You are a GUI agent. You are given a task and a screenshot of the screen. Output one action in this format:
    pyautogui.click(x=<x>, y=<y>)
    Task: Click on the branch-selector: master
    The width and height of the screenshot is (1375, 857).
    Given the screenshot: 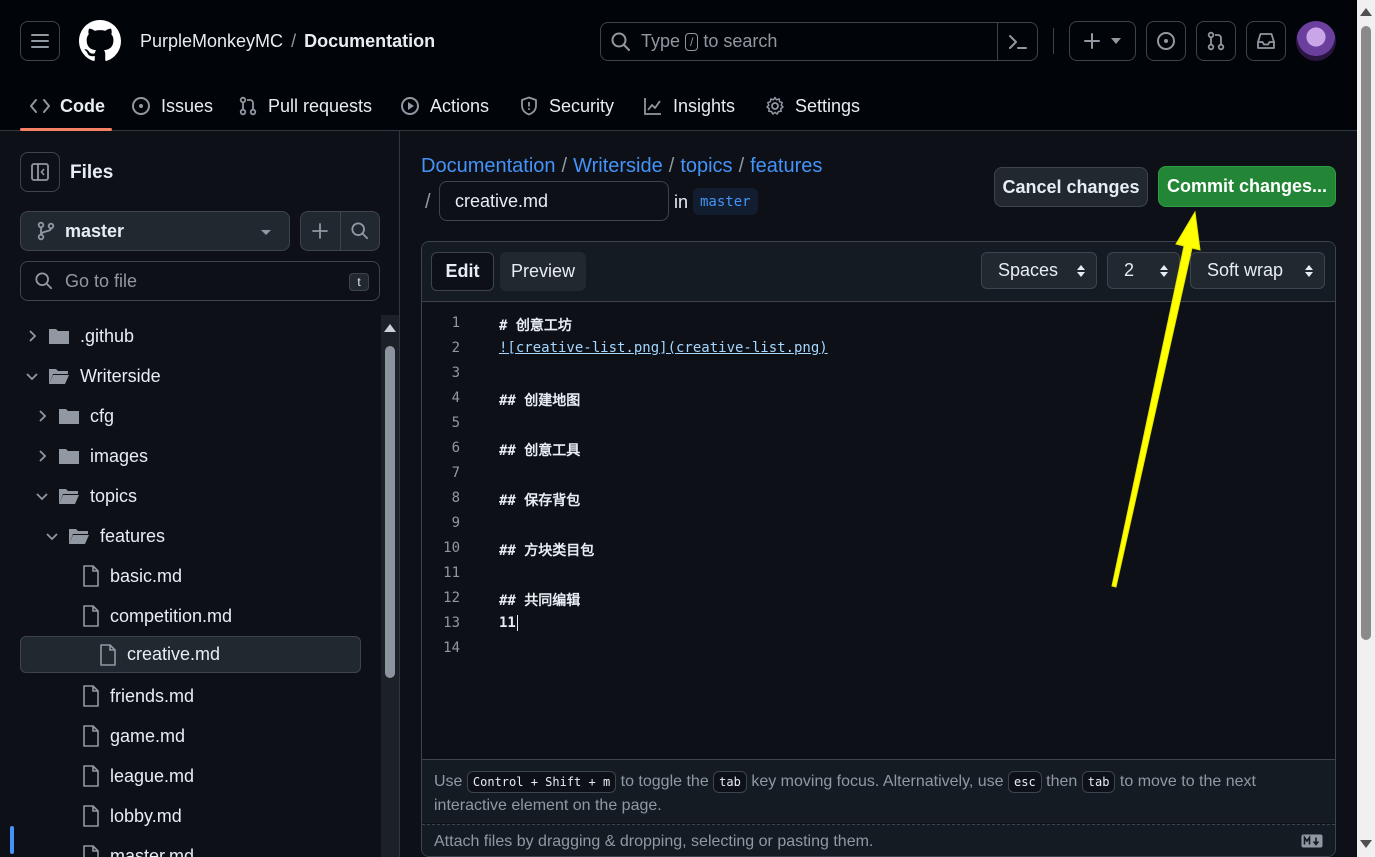 What is the action you would take?
    pyautogui.click(x=155, y=231)
    